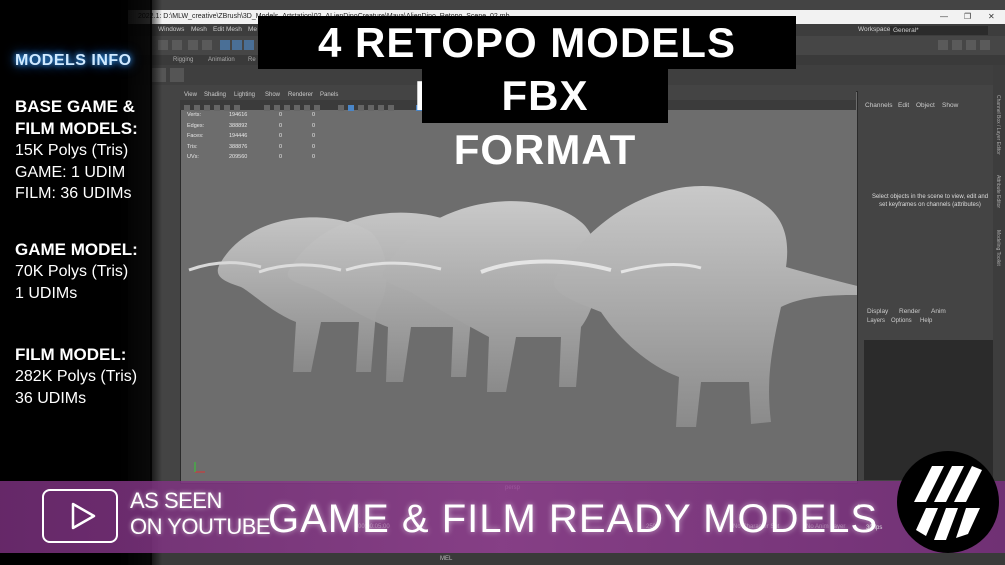 The height and width of the screenshot is (565, 1005). What do you see at coordinates (938, 311) in the screenshot?
I see `layer-tab-anim: Anim` at bounding box center [938, 311].